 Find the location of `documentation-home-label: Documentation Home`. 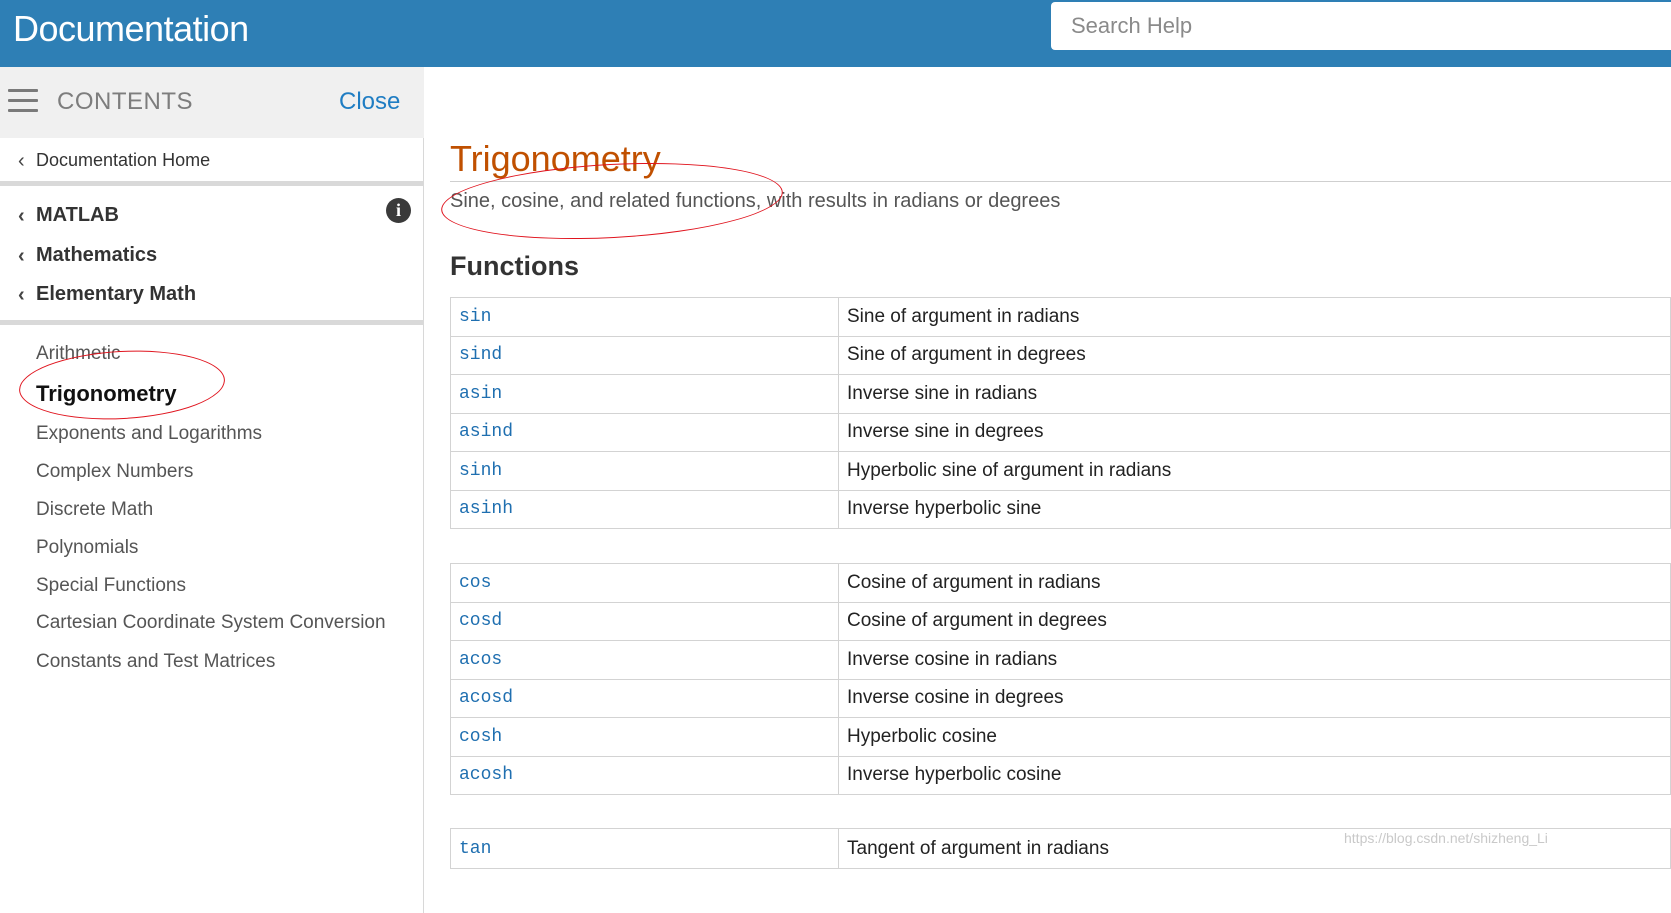

documentation-home-label: Documentation Home is located at coordinates (123, 160).